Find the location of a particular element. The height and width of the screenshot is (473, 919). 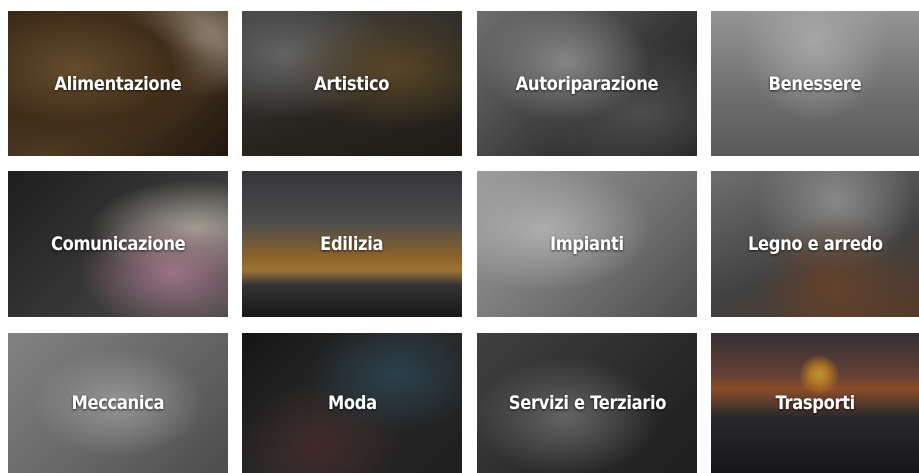

category-label: Moda is located at coordinates (352, 403).